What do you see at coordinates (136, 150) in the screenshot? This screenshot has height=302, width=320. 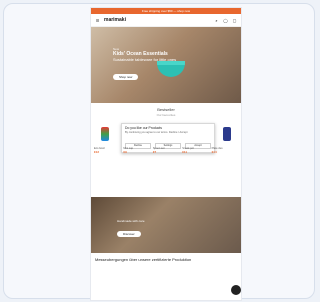 I see `product-item: Mini cup €9` at bounding box center [136, 150].